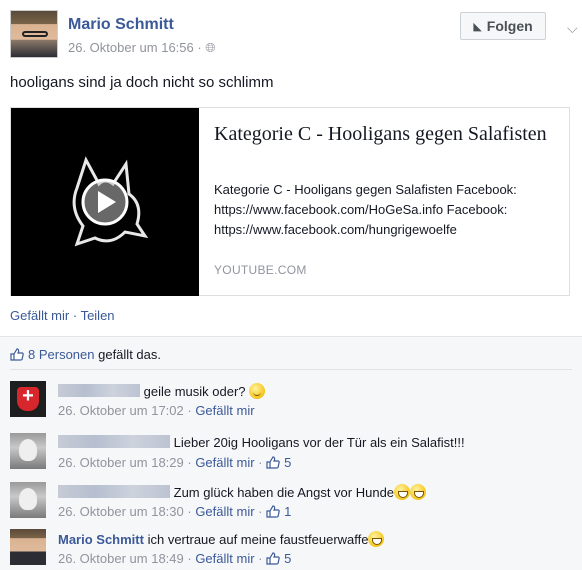 The height and width of the screenshot is (570, 582). Describe the element at coordinates (121, 462) in the screenshot. I see `comment-time: 26. Oktober um 18:29` at that location.